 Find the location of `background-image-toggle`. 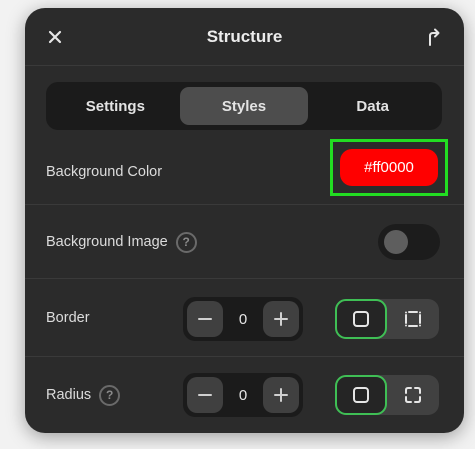

background-image-toggle is located at coordinates (409, 242).